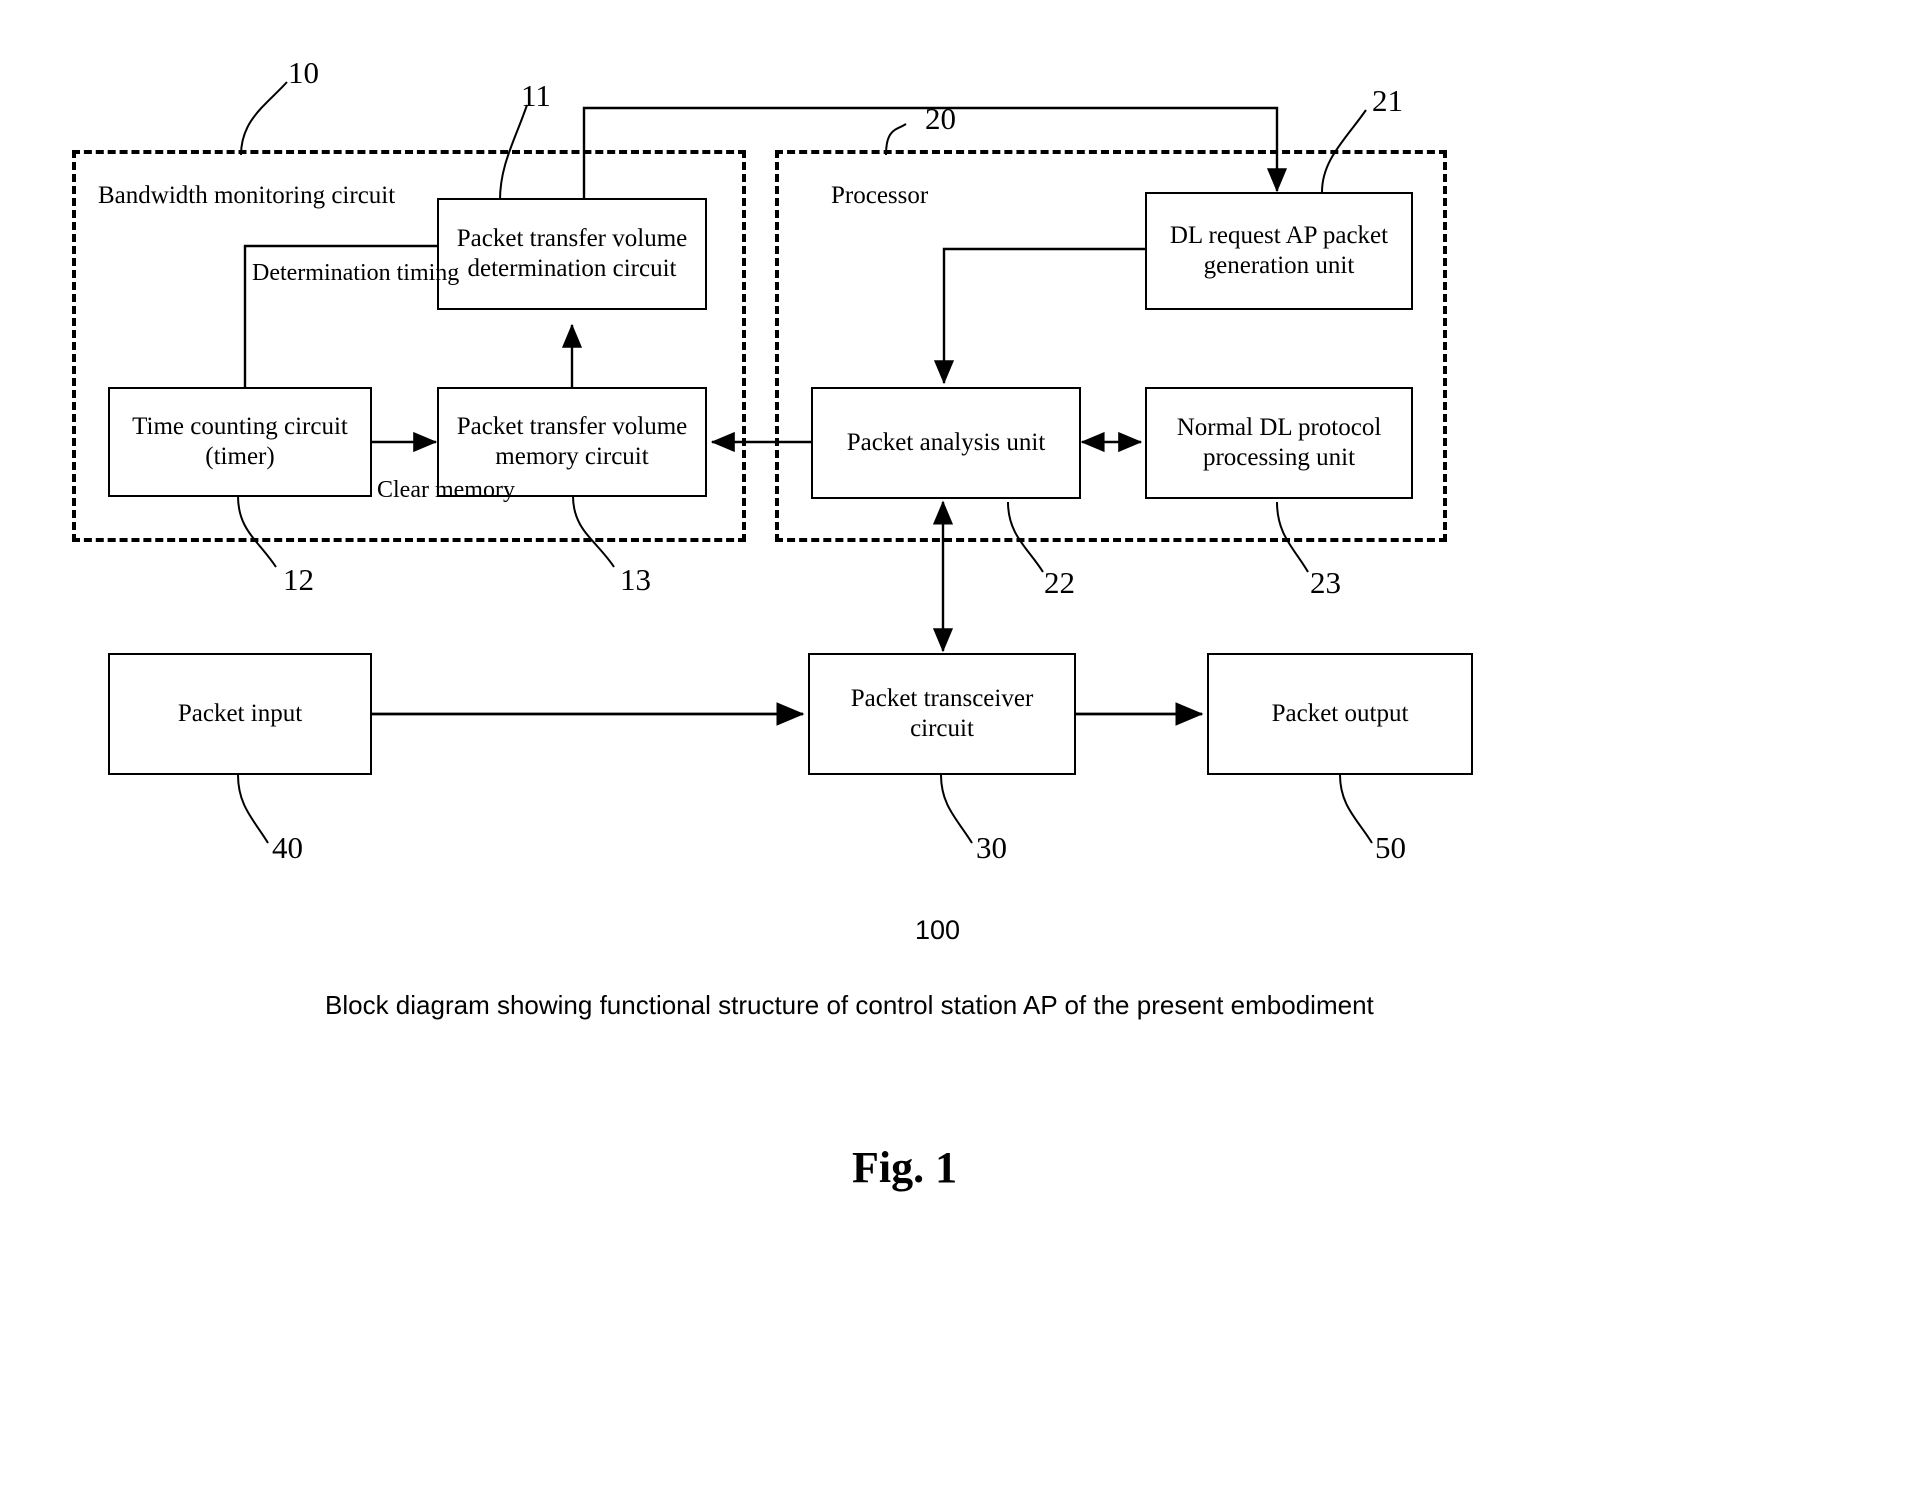 This screenshot has width=1919, height=1505. What do you see at coordinates (321, 273) in the screenshot?
I see `edge-label-line-1: Determination` at bounding box center [321, 273].